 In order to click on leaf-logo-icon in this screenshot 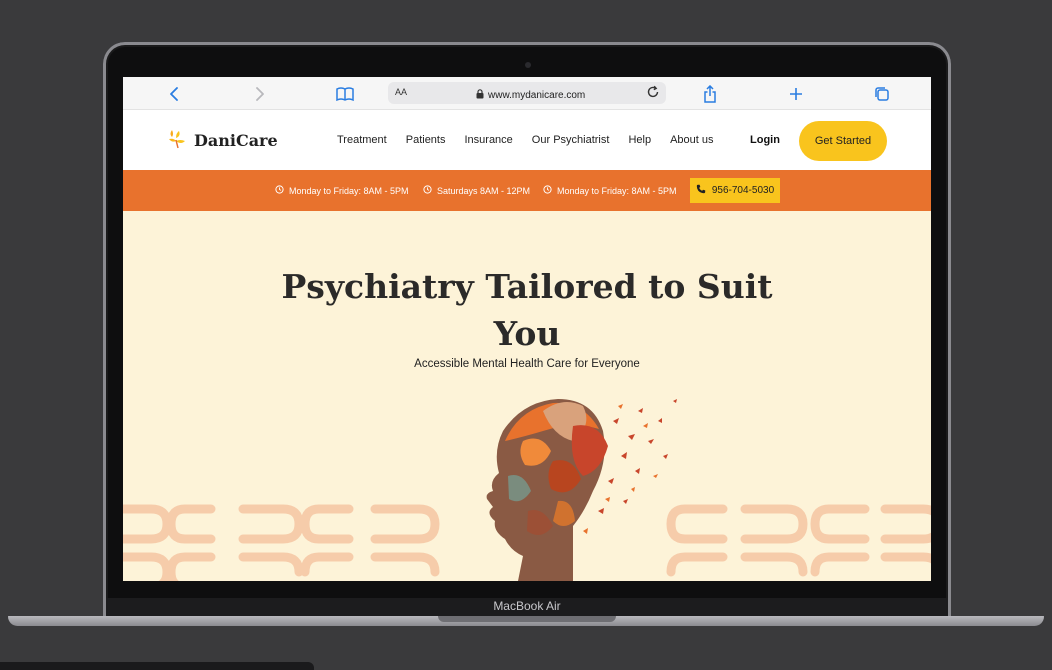, I will do `click(177, 140)`.